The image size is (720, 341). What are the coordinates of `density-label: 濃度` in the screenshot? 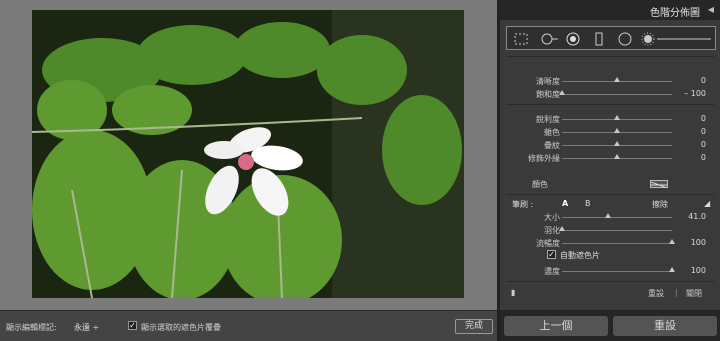 It's located at (552, 271).